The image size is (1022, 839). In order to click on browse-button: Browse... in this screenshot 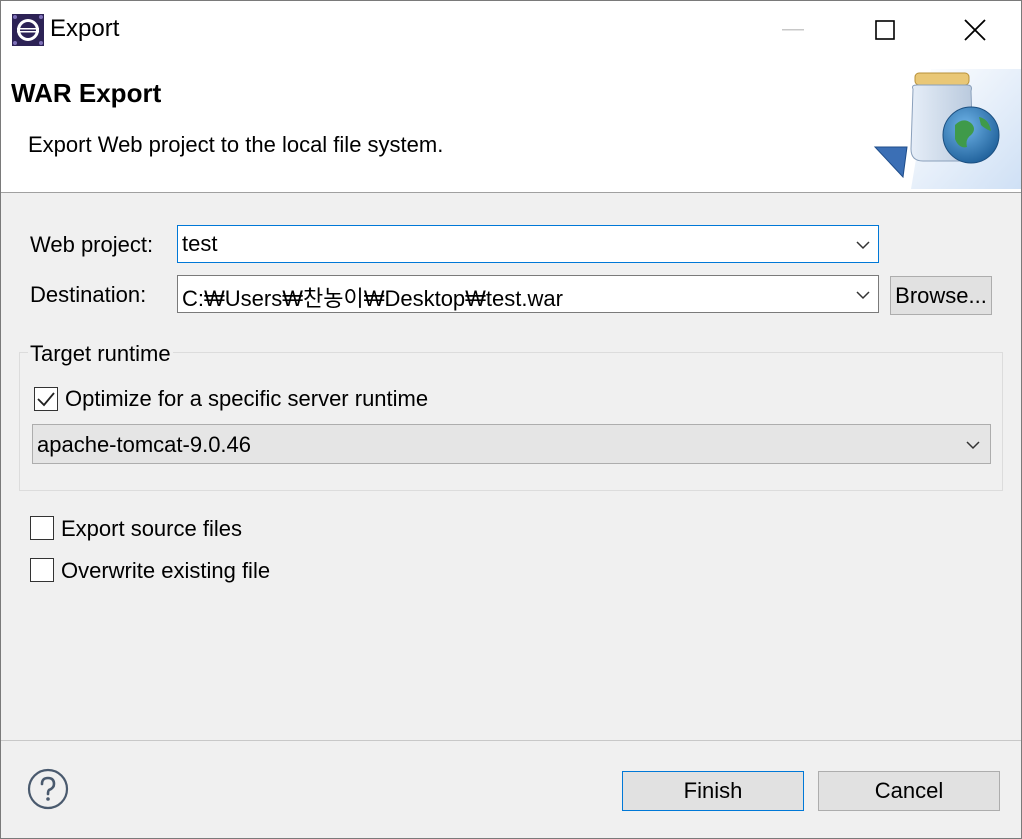, I will do `click(941, 295)`.